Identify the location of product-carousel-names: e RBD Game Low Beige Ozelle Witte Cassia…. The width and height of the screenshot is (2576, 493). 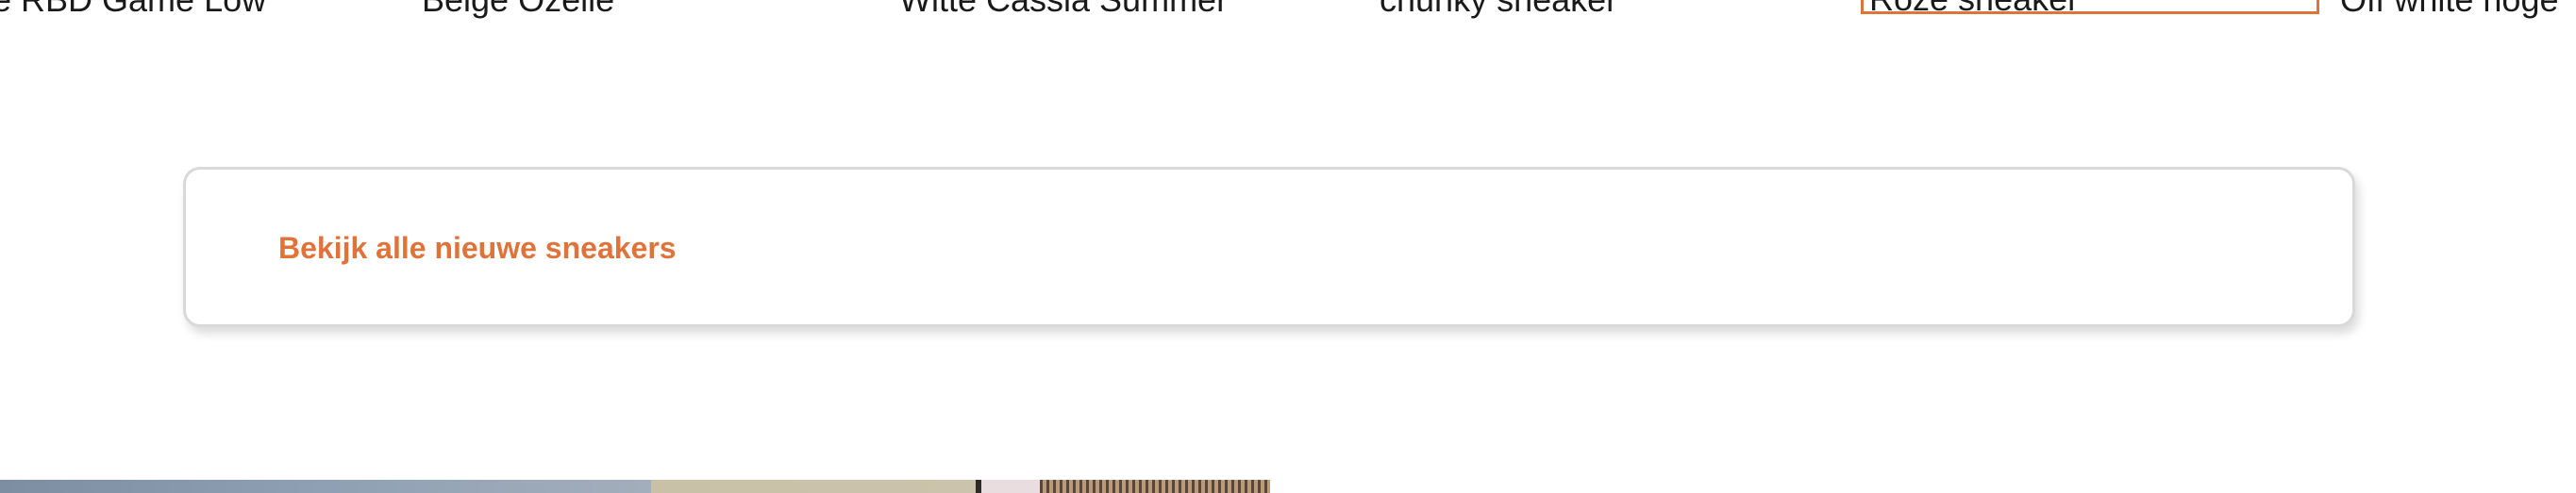
(1288, 14).